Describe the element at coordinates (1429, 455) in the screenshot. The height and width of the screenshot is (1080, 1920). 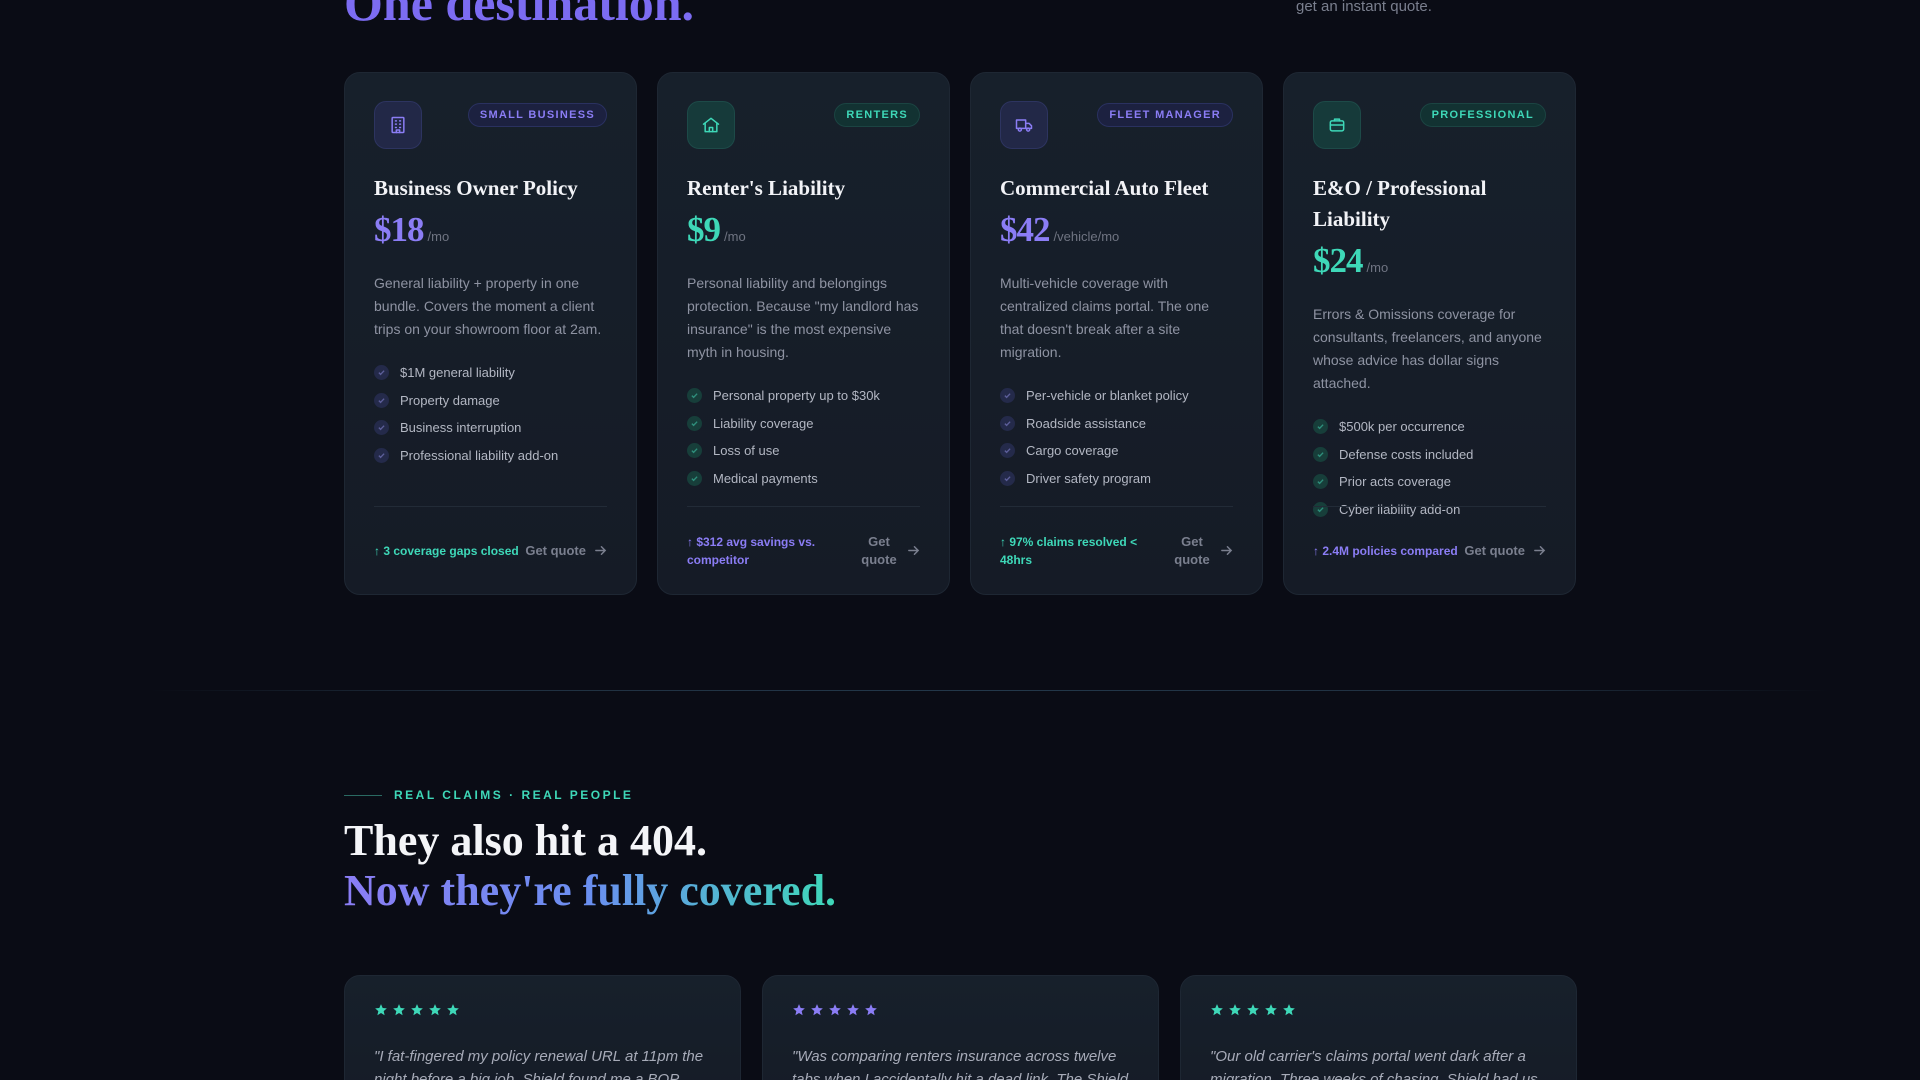
I see `feature-item: Defense costs included` at that location.